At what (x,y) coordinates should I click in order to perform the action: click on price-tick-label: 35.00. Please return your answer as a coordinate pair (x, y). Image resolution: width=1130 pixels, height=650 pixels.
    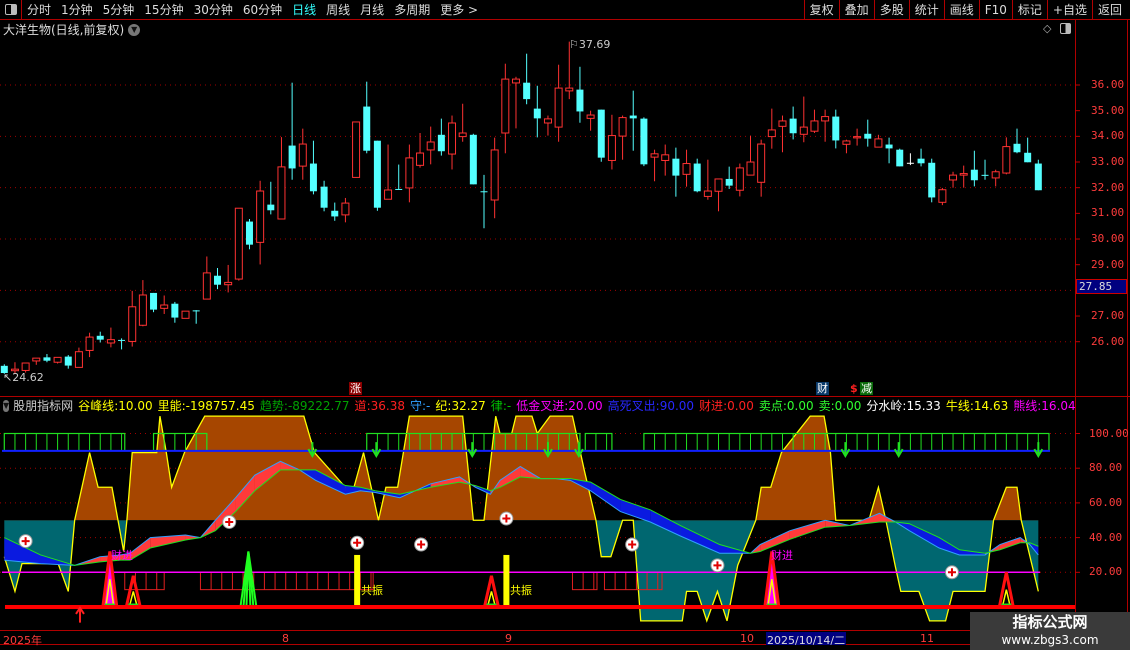
    Looking at the image, I should click on (1108, 110).